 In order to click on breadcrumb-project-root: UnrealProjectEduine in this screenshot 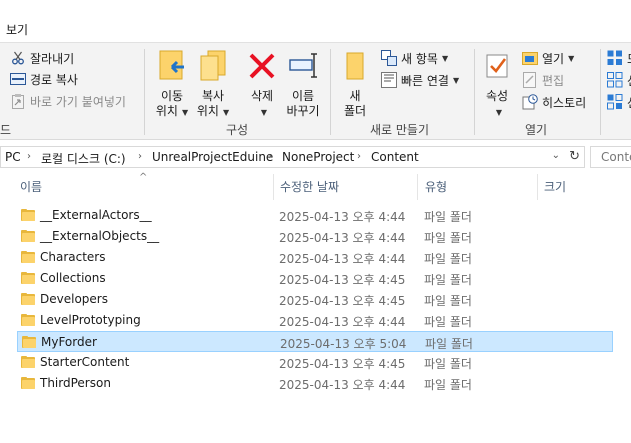, I will do `click(212, 157)`.